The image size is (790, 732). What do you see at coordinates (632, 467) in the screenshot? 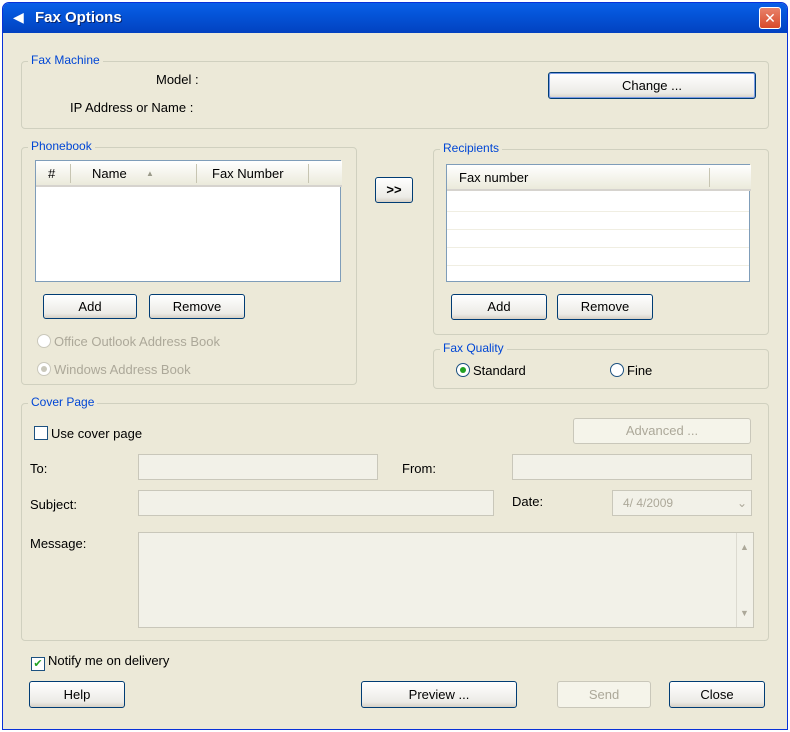
I see `from-field` at bounding box center [632, 467].